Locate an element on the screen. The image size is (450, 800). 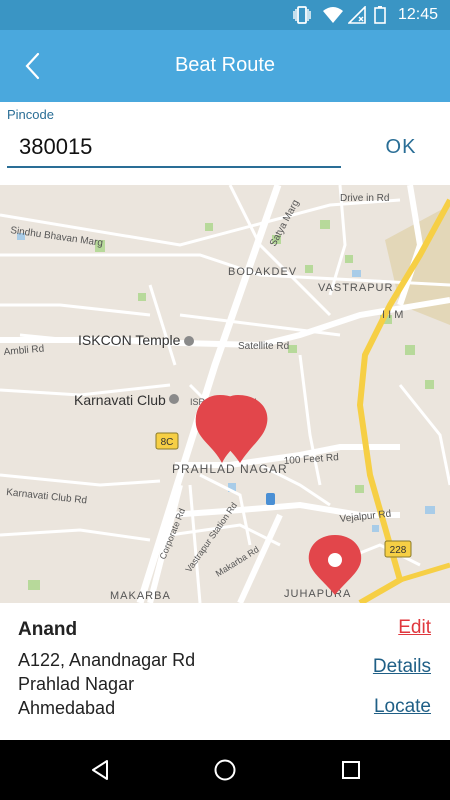
page-title: Beat Route is located at coordinates (225, 65).